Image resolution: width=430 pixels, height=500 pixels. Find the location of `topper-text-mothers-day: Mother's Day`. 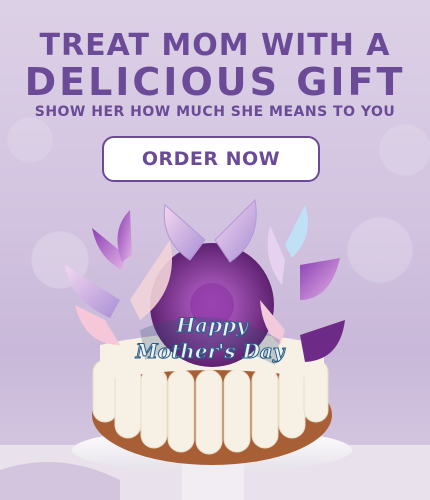

topper-text-mothers-day: Mother's Day is located at coordinates (210, 351).